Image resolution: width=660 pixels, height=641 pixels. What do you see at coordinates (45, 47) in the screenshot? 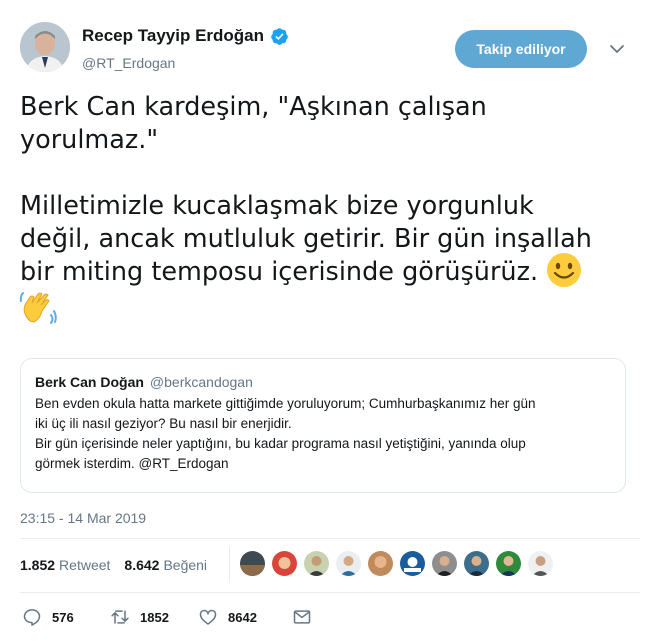
I see `author-avatar` at bounding box center [45, 47].